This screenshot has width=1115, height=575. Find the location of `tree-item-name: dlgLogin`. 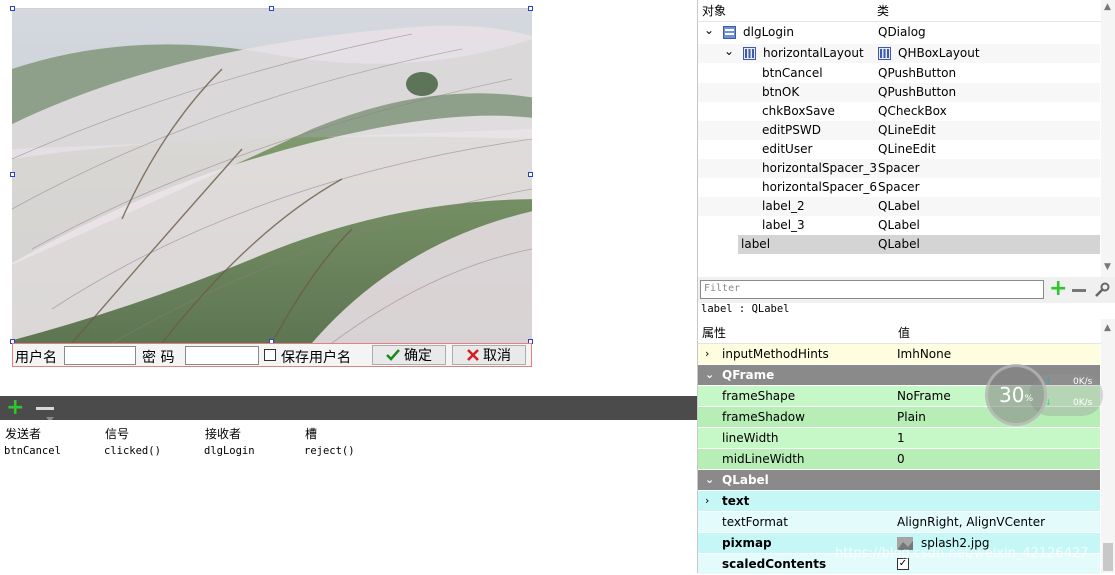

tree-item-name: dlgLogin is located at coordinates (768, 32).